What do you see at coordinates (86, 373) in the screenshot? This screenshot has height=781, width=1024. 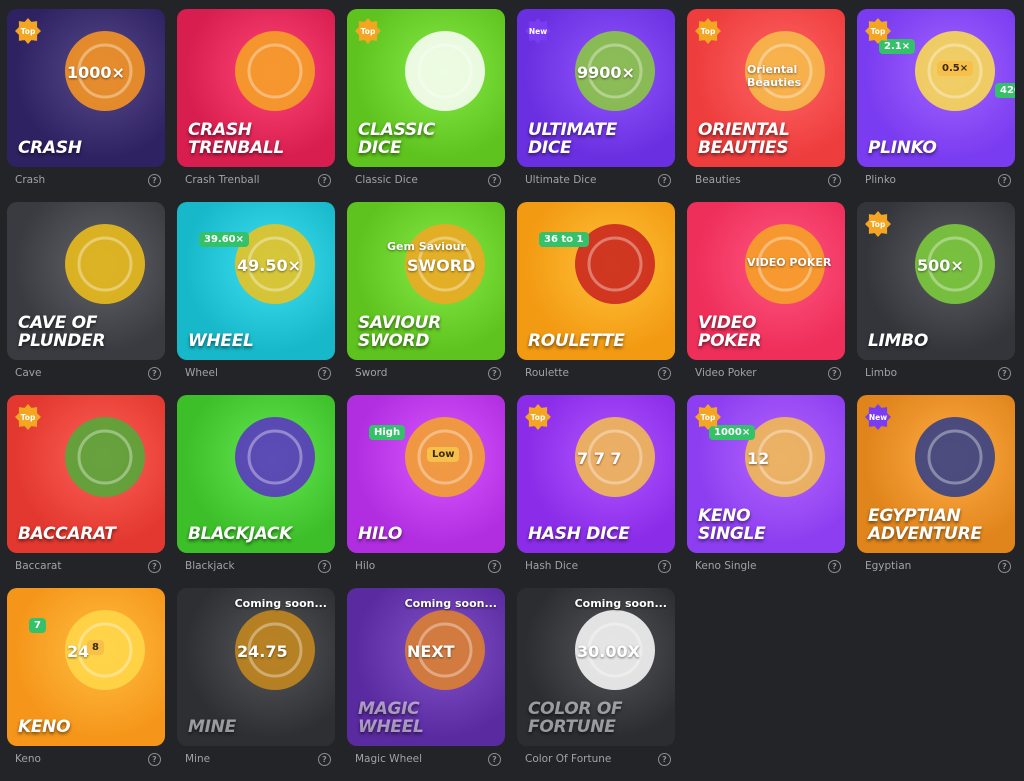 I see `game-caption-row: Cave?` at bounding box center [86, 373].